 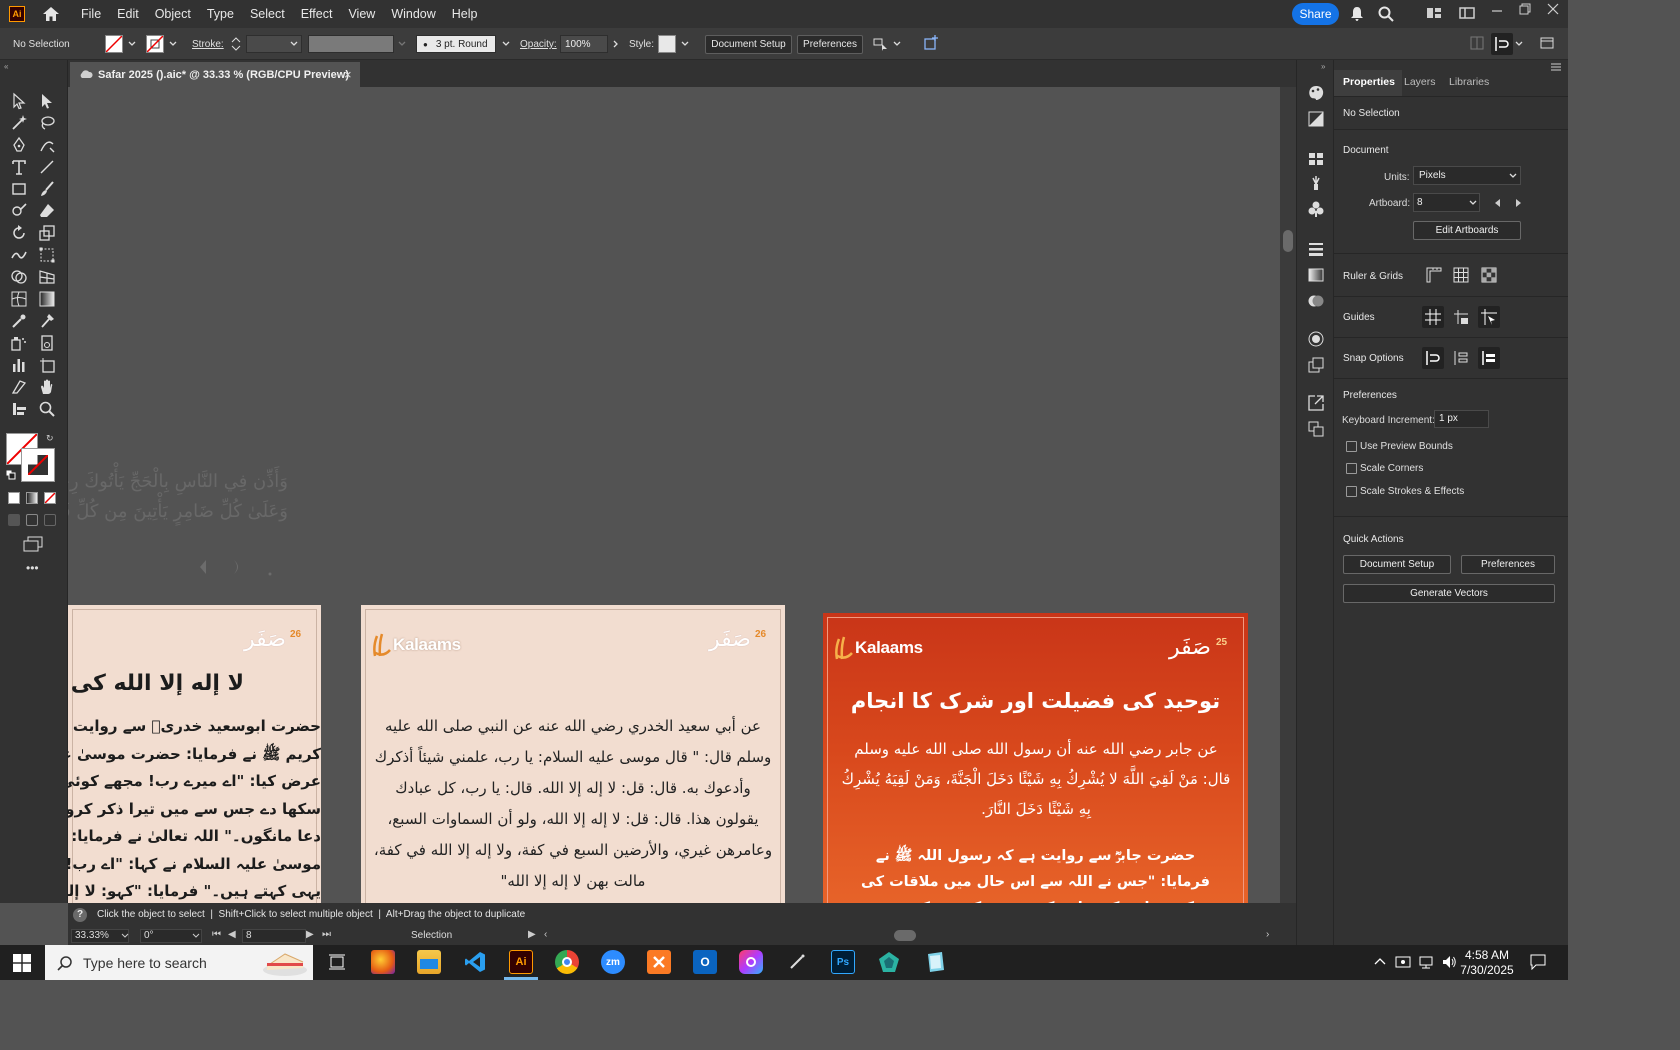 What do you see at coordinates (155, 44) in the screenshot?
I see `stroke-swatch` at bounding box center [155, 44].